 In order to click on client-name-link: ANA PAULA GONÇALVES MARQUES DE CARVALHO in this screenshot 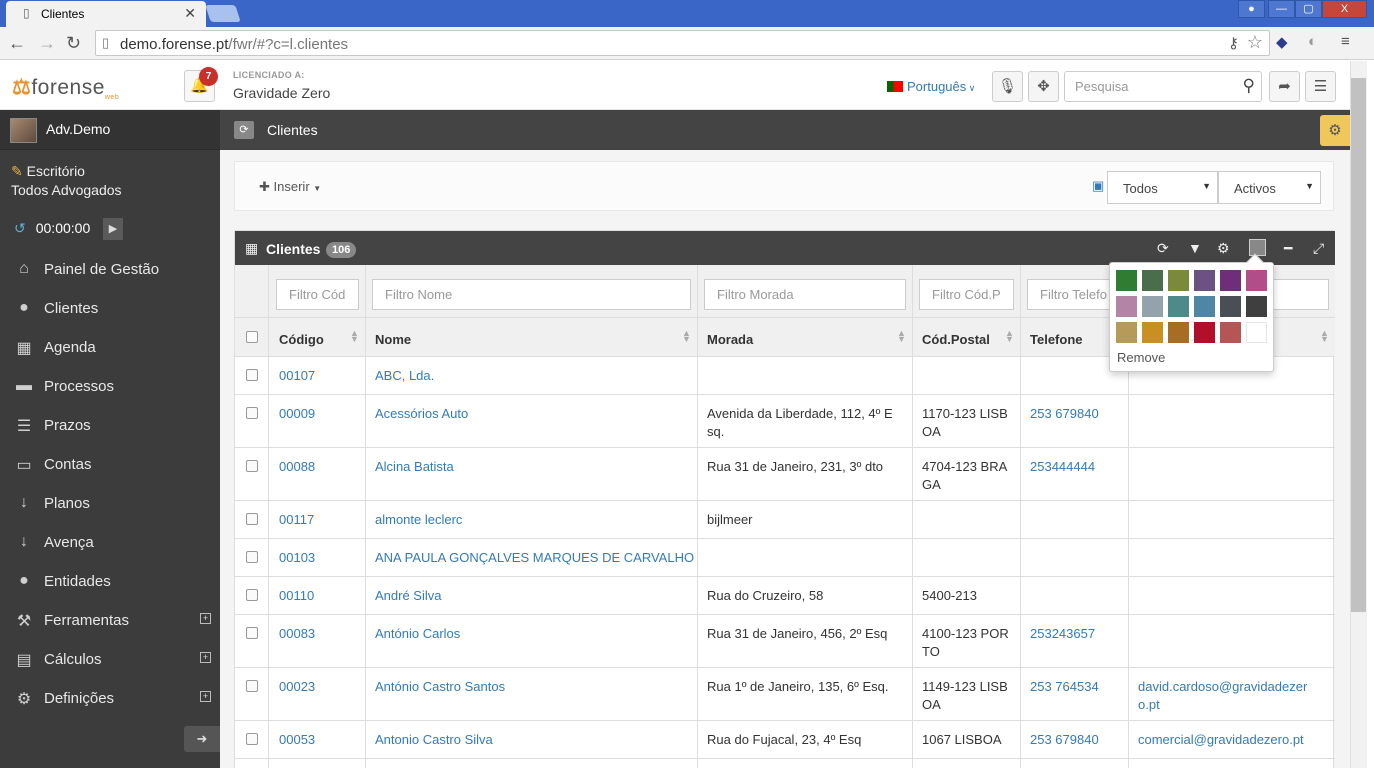, I will do `click(535, 558)`.